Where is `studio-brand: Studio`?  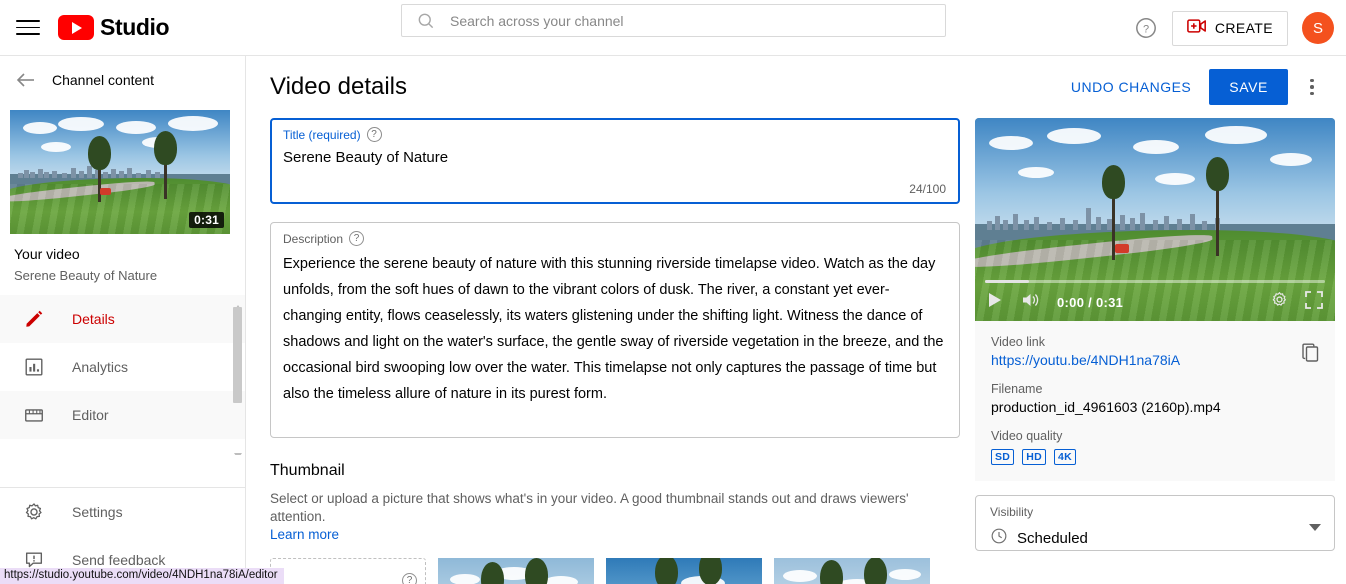
studio-brand: Studio is located at coordinates (114, 27).